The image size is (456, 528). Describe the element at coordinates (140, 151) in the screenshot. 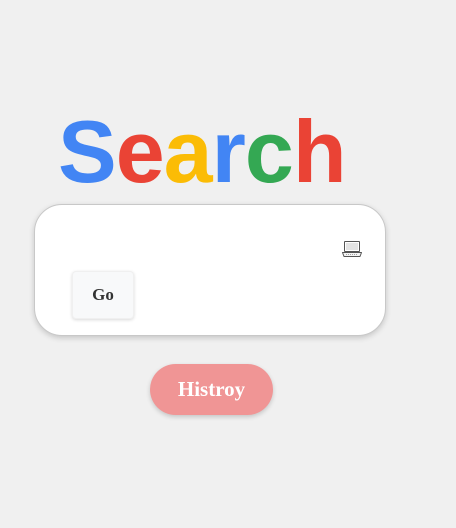

I see `logo-letter-e: e` at that location.